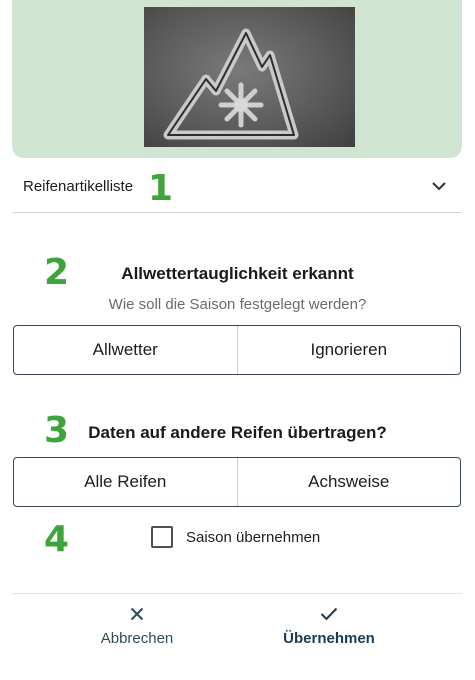  Describe the element at coordinates (348, 482) in the screenshot. I see `transfer-option-per-axle: Achsweise` at that location.